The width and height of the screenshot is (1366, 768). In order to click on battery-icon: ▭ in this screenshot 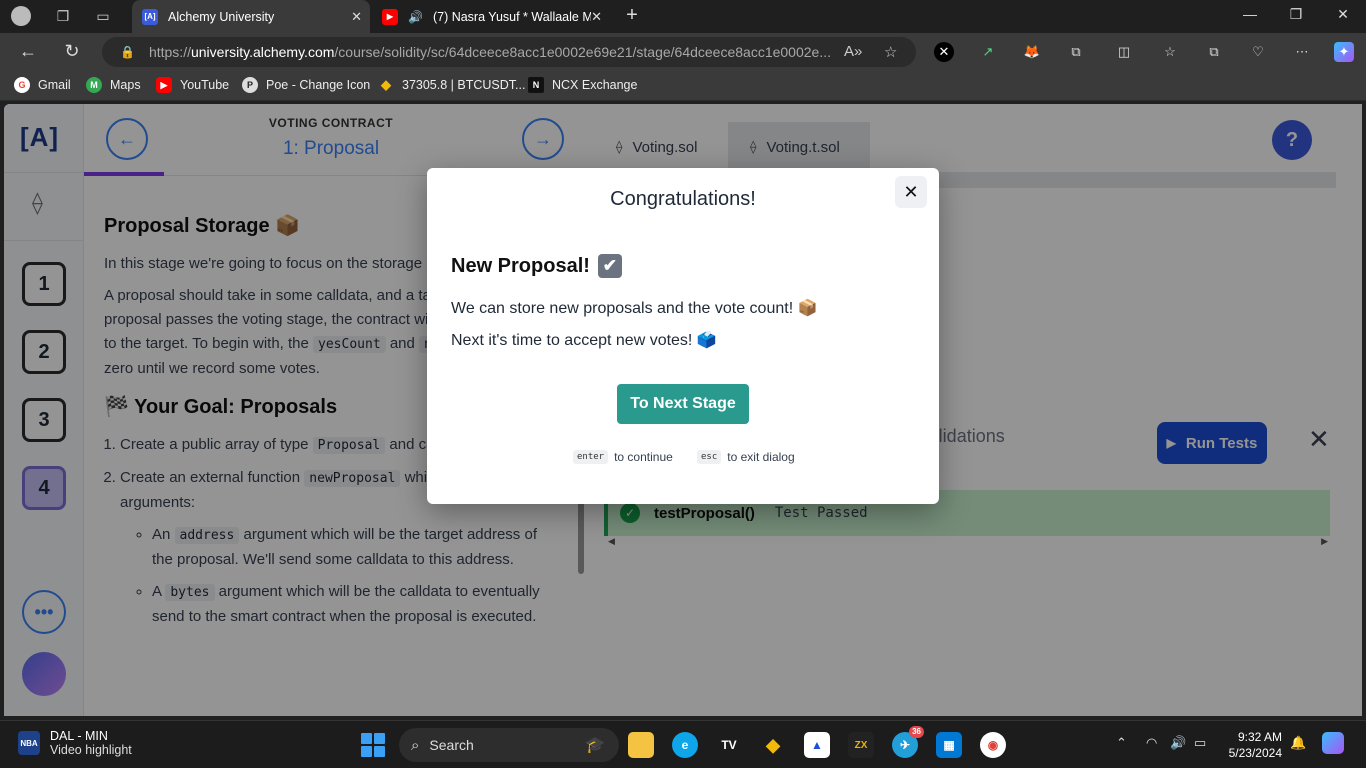, I will do `click(1200, 743)`.